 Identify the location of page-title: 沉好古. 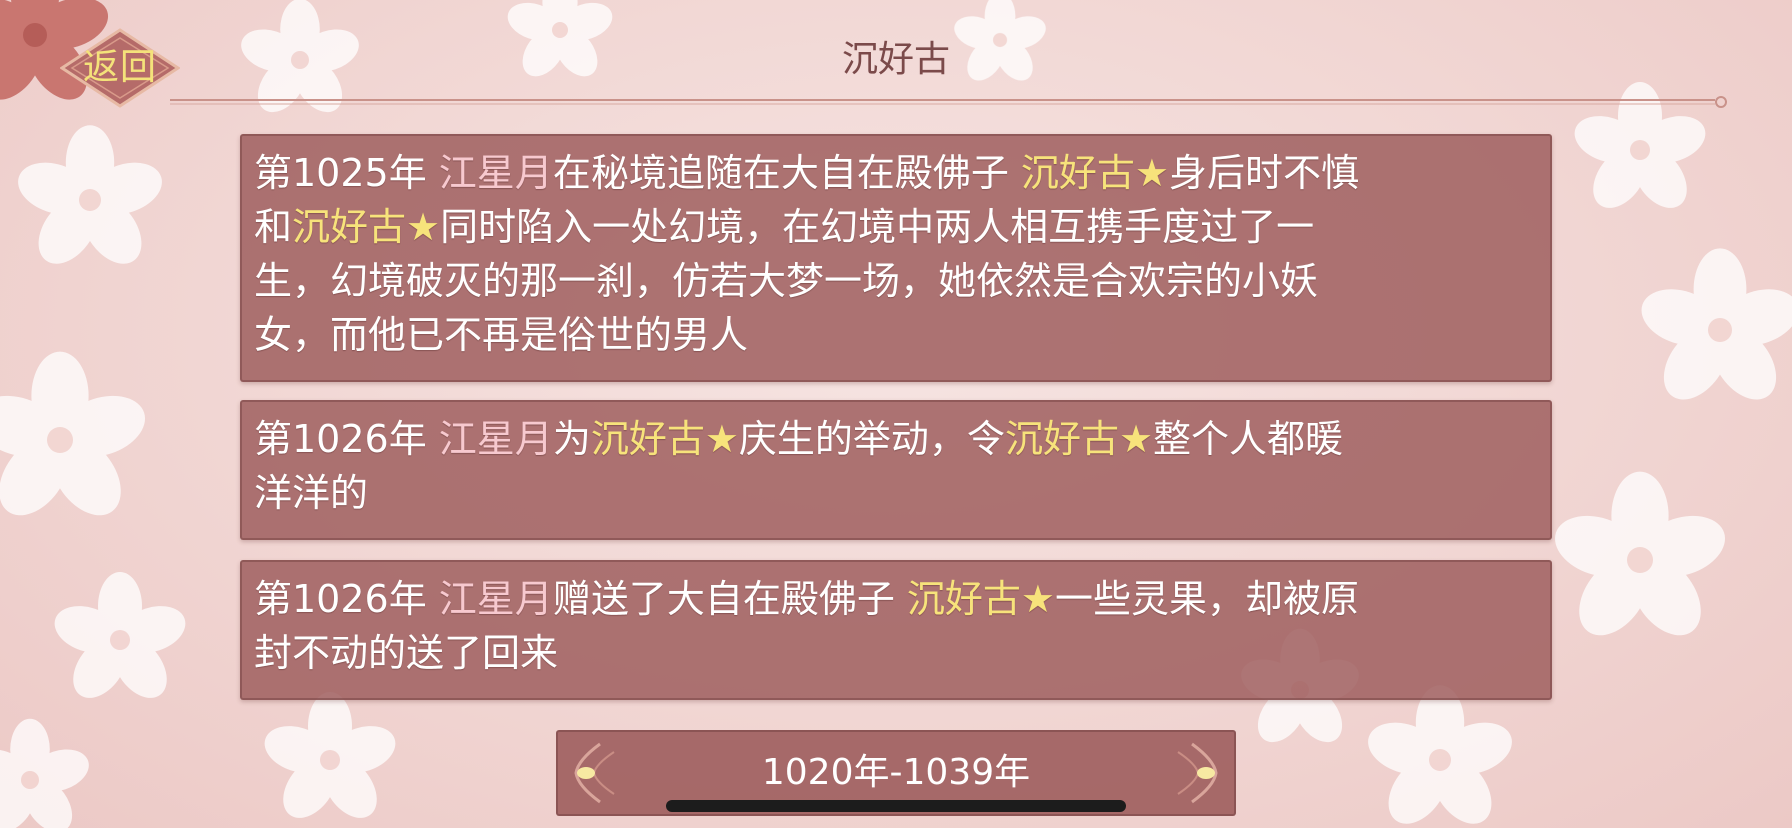
(895, 59).